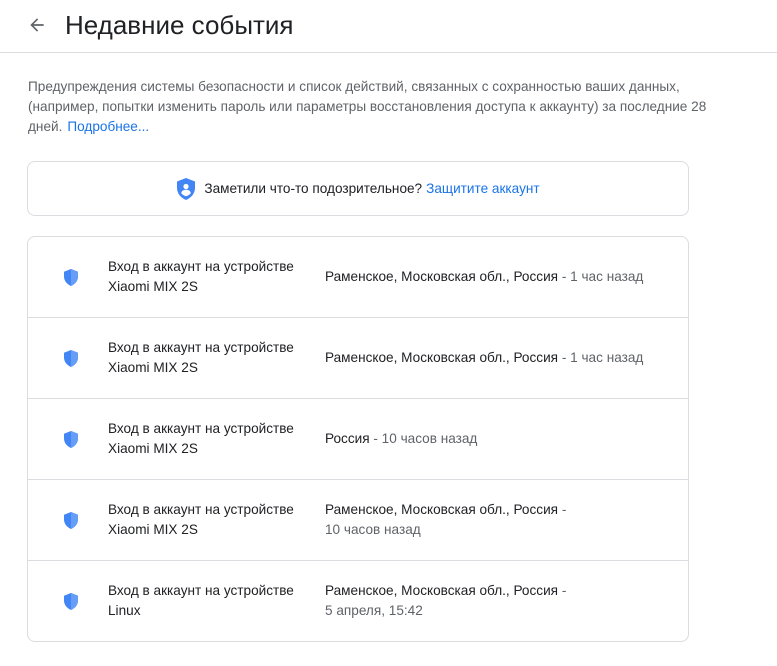 The width and height of the screenshot is (777, 666). What do you see at coordinates (374, 610) in the screenshot?
I see `event-time: 5 апреля, 15:42` at bounding box center [374, 610].